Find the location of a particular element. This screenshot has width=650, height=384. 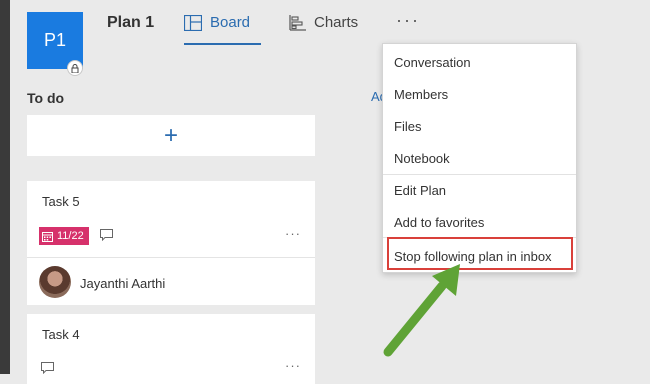

charts-icon is located at coordinates (297, 23).